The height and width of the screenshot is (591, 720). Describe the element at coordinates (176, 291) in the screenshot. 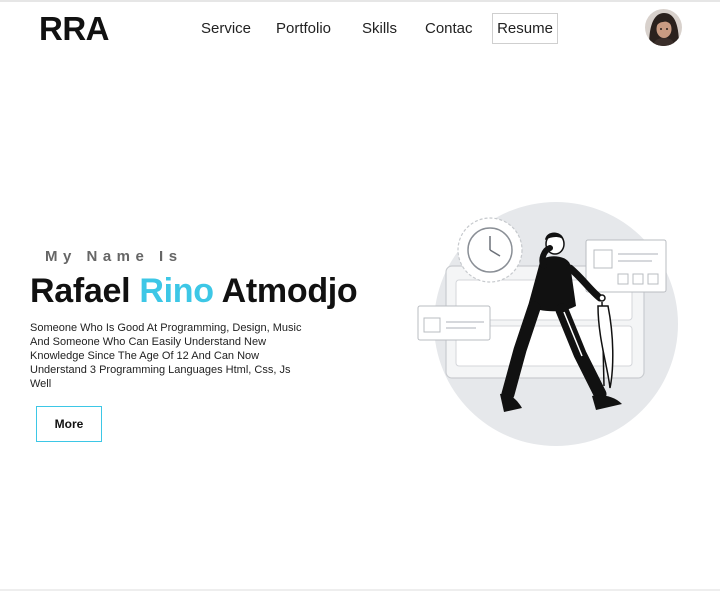

I see `hero-title-accent: Rino` at that location.